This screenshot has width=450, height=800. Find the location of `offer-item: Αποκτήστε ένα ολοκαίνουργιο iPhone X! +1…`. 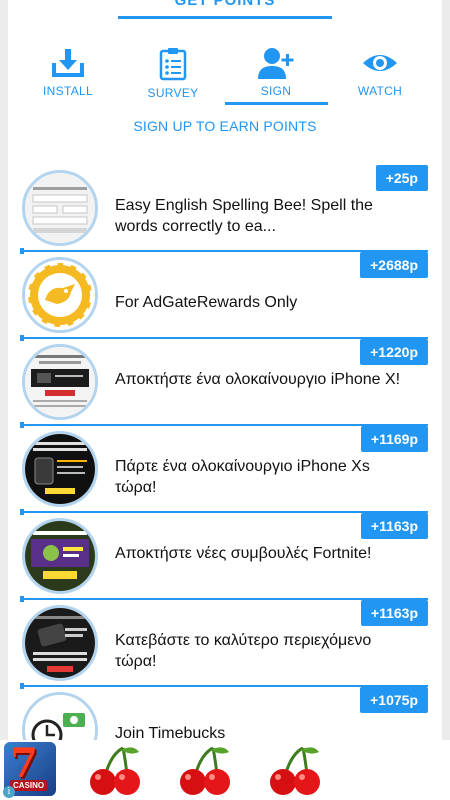

offer-item: Αποκτήστε ένα ολοκαίνουργιο iPhone X! +1… is located at coordinates (224, 383).